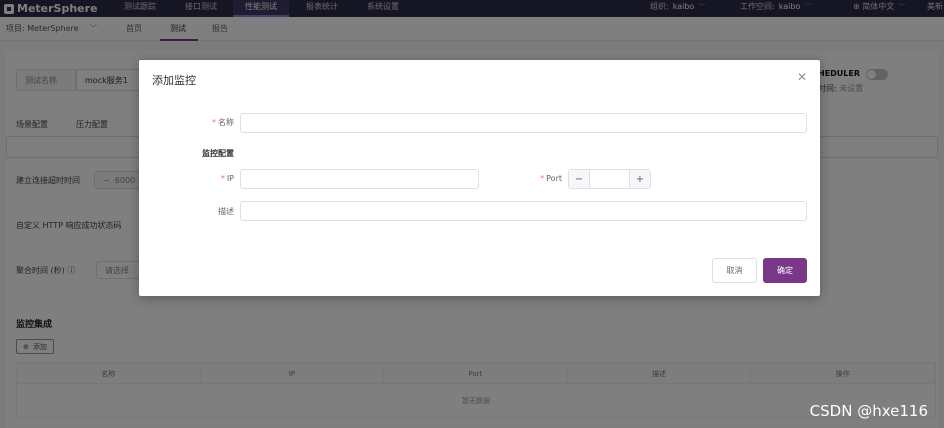 Image resolution: width=944 pixels, height=428 pixels. What do you see at coordinates (523, 211) in the screenshot?
I see `desc-input` at bounding box center [523, 211].